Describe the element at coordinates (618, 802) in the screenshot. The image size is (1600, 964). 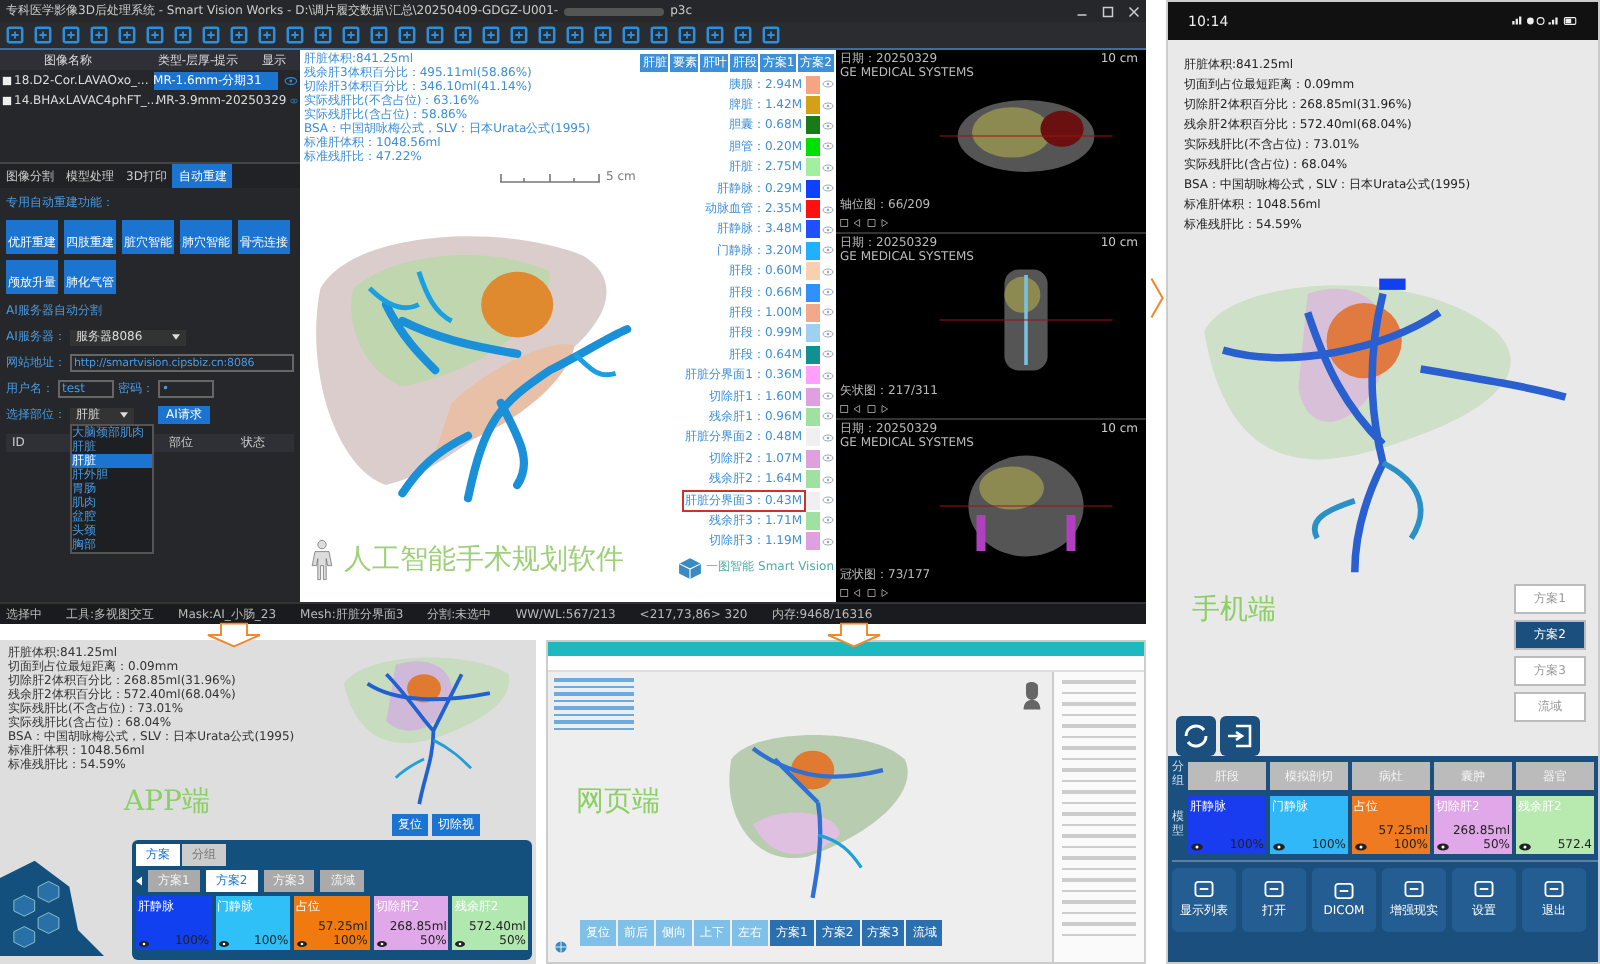
I see `platform-title: 网页端` at that location.